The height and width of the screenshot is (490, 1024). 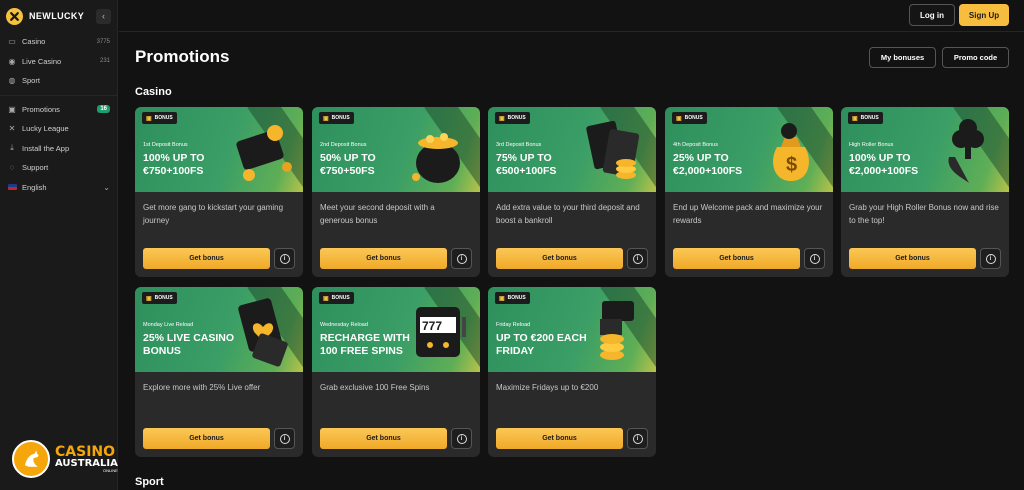 I want to click on brand-name: NEWLUCKY, so click(x=56, y=16).